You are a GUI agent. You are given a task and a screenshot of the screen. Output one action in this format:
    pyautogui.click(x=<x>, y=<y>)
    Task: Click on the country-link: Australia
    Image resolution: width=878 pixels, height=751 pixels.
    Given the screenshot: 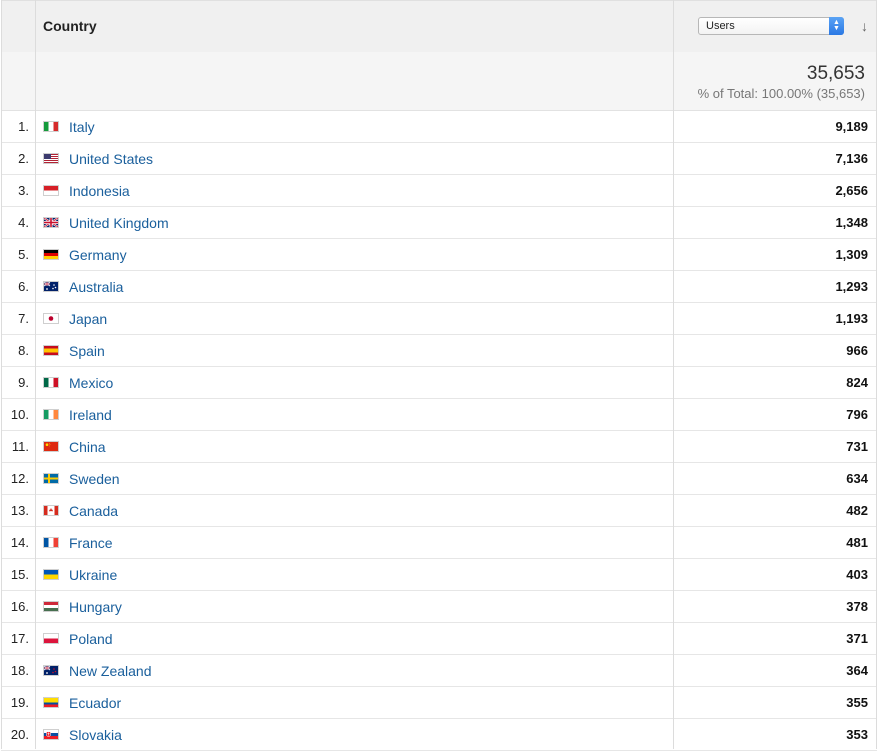 What is the action you would take?
    pyautogui.click(x=96, y=287)
    